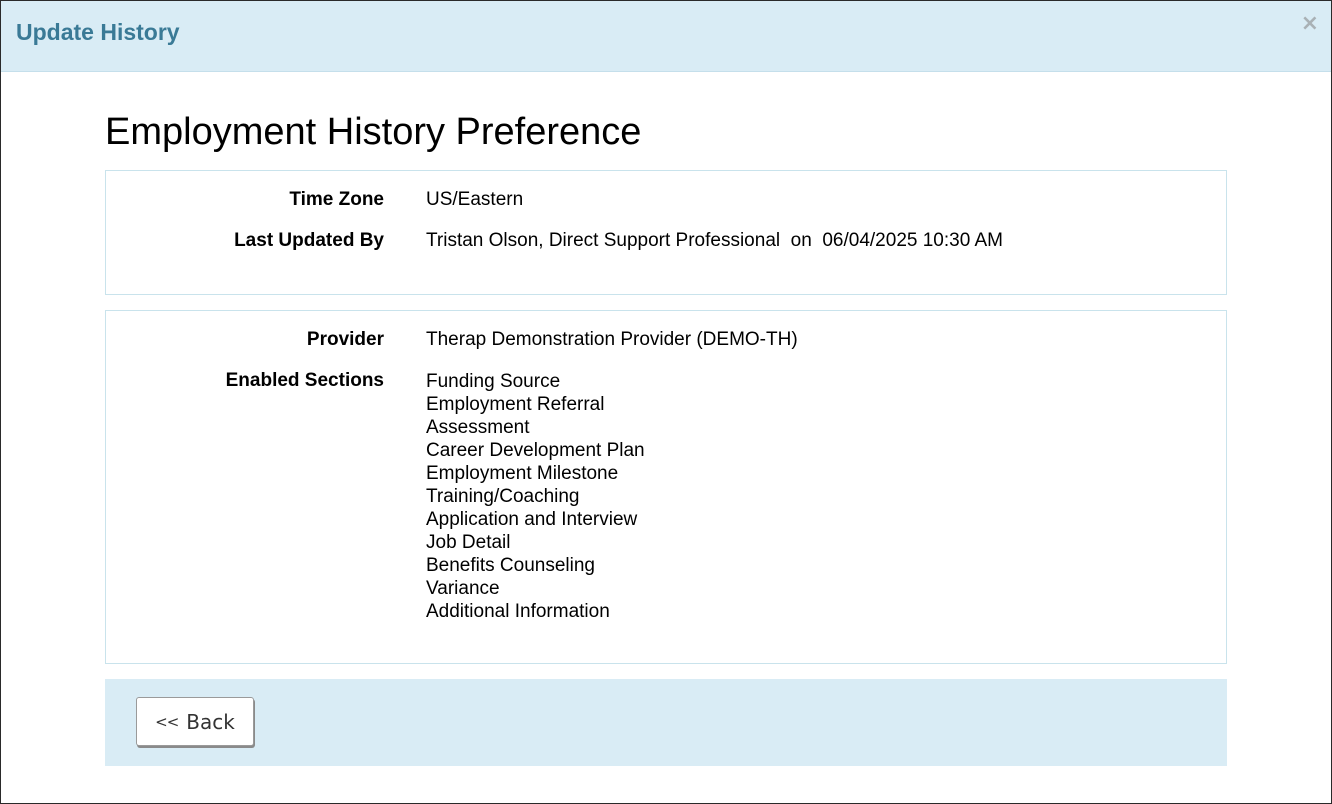 The width and height of the screenshot is (1332, 804). I want to click on list-item: Variance, so click(463, 588).